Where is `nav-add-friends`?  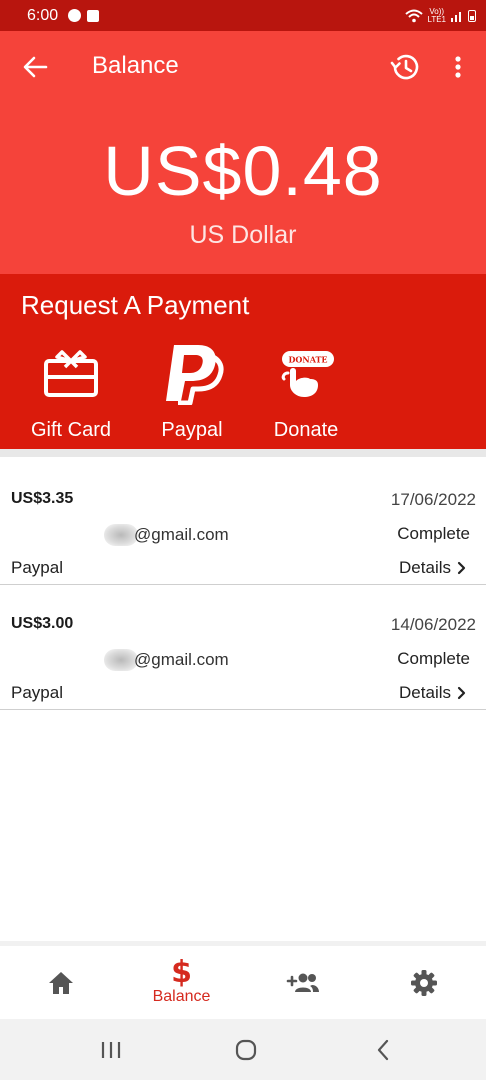 nav-add-friends is located at coordinates (302, 982).